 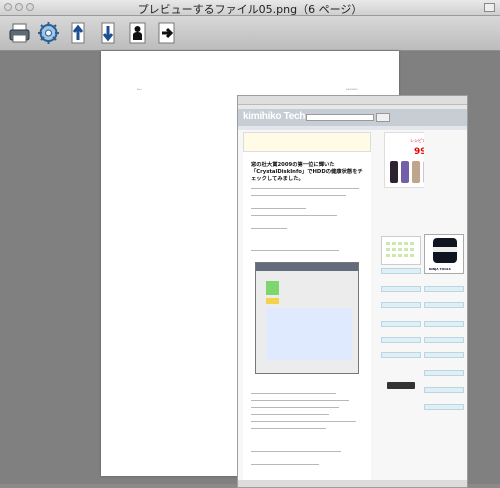 I want to click on person-button, so click(x=137, y=33).